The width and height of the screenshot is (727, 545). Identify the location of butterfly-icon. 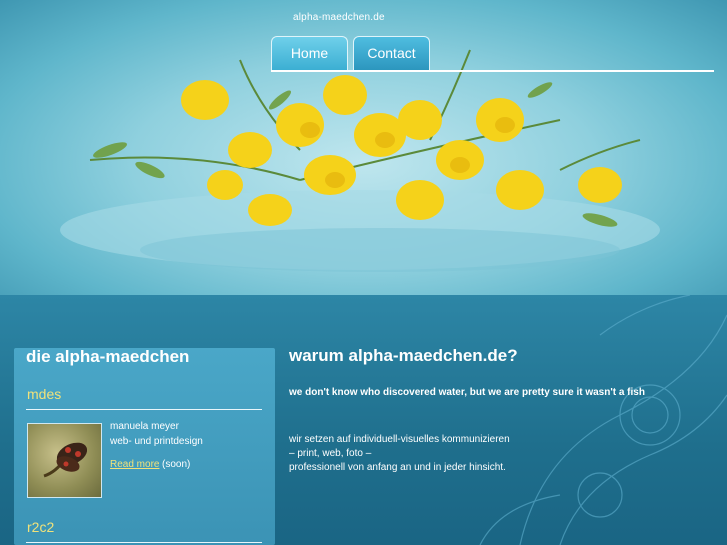
(65, 460).